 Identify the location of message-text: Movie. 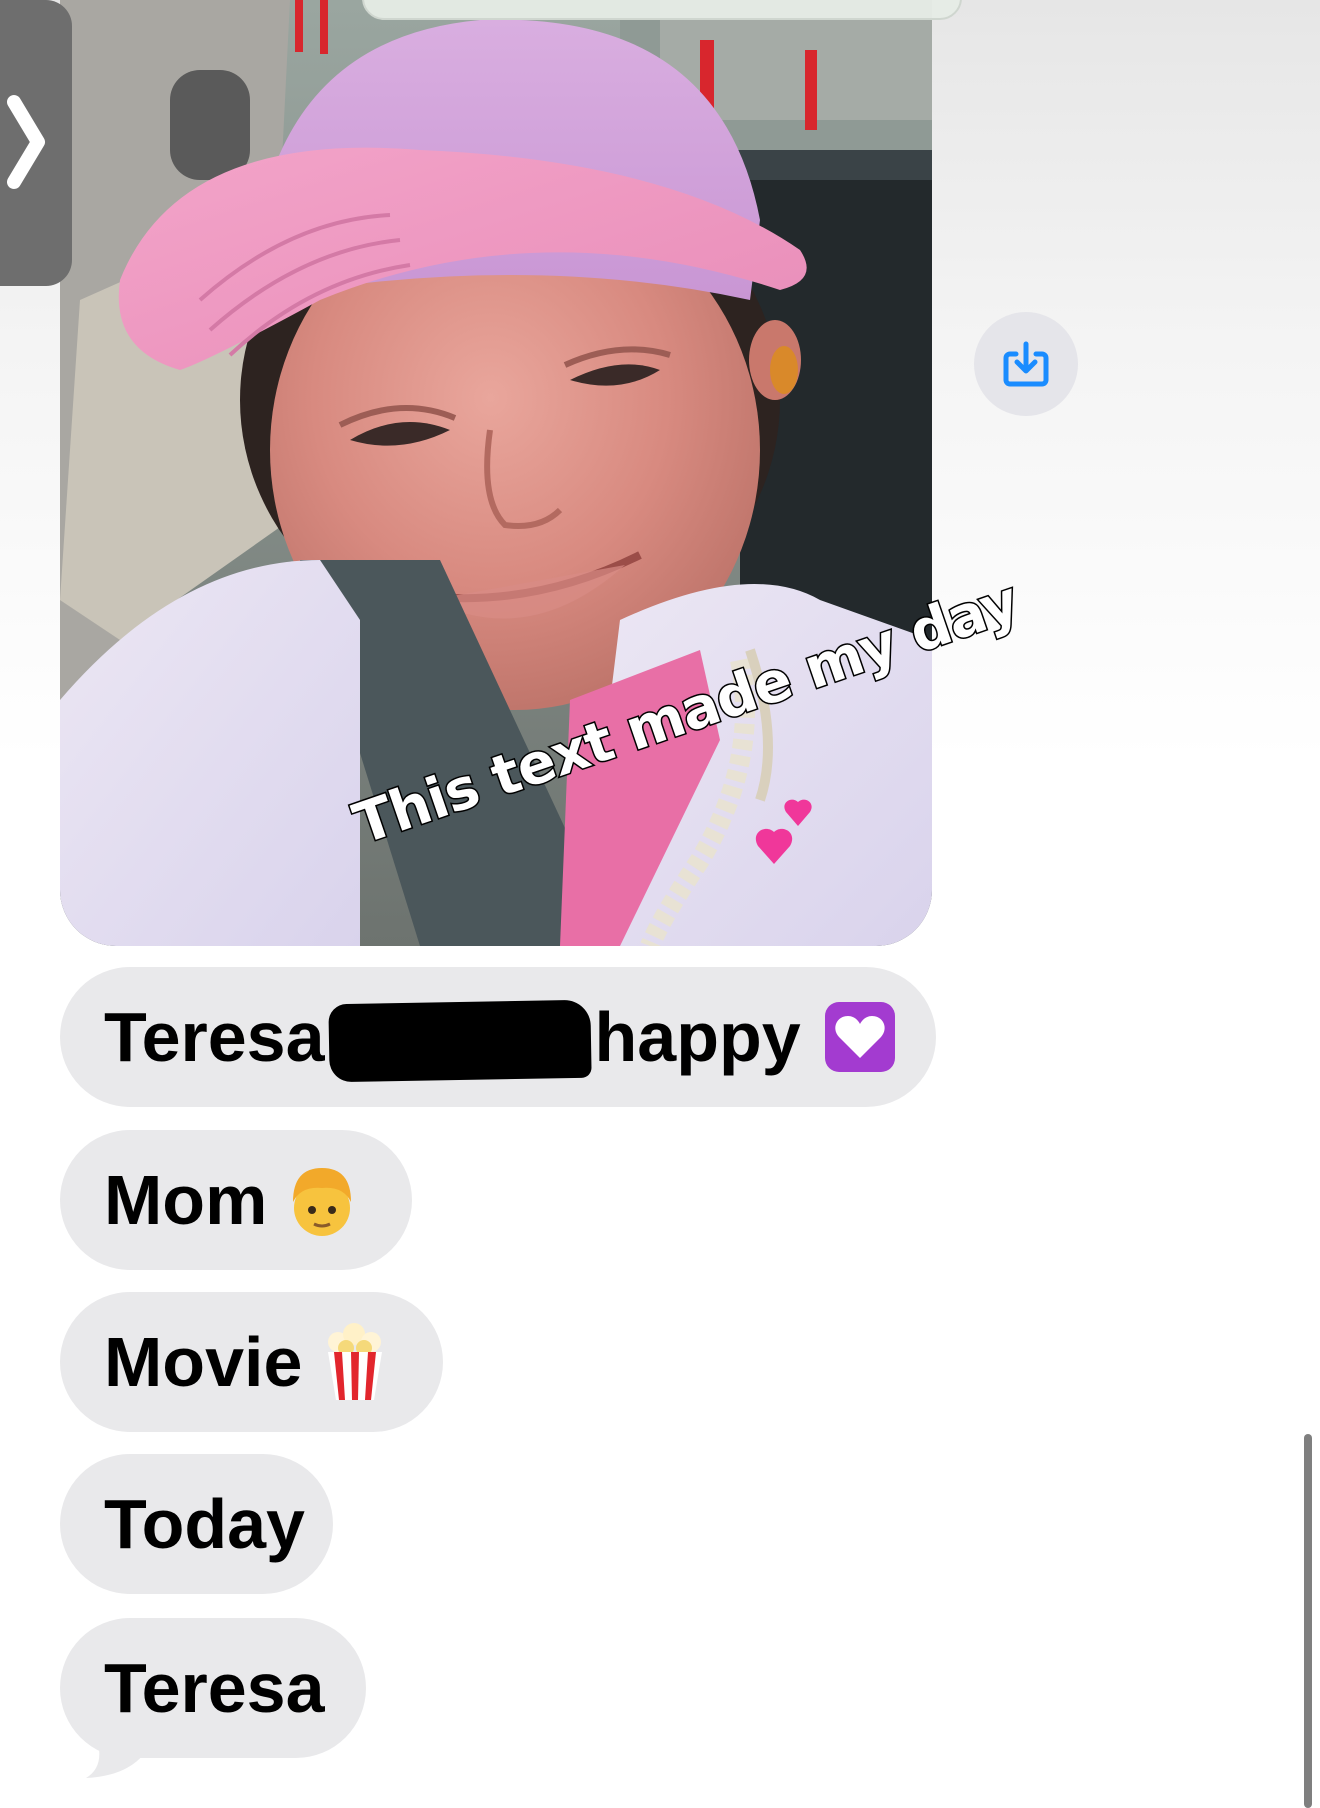
(203, 1362).